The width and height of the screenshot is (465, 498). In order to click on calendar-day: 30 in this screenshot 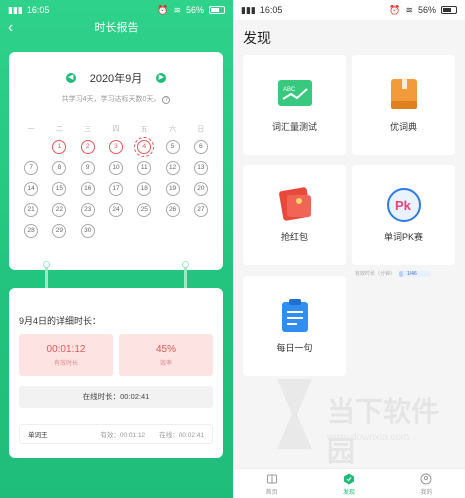, I will do `click(87, 231)`.